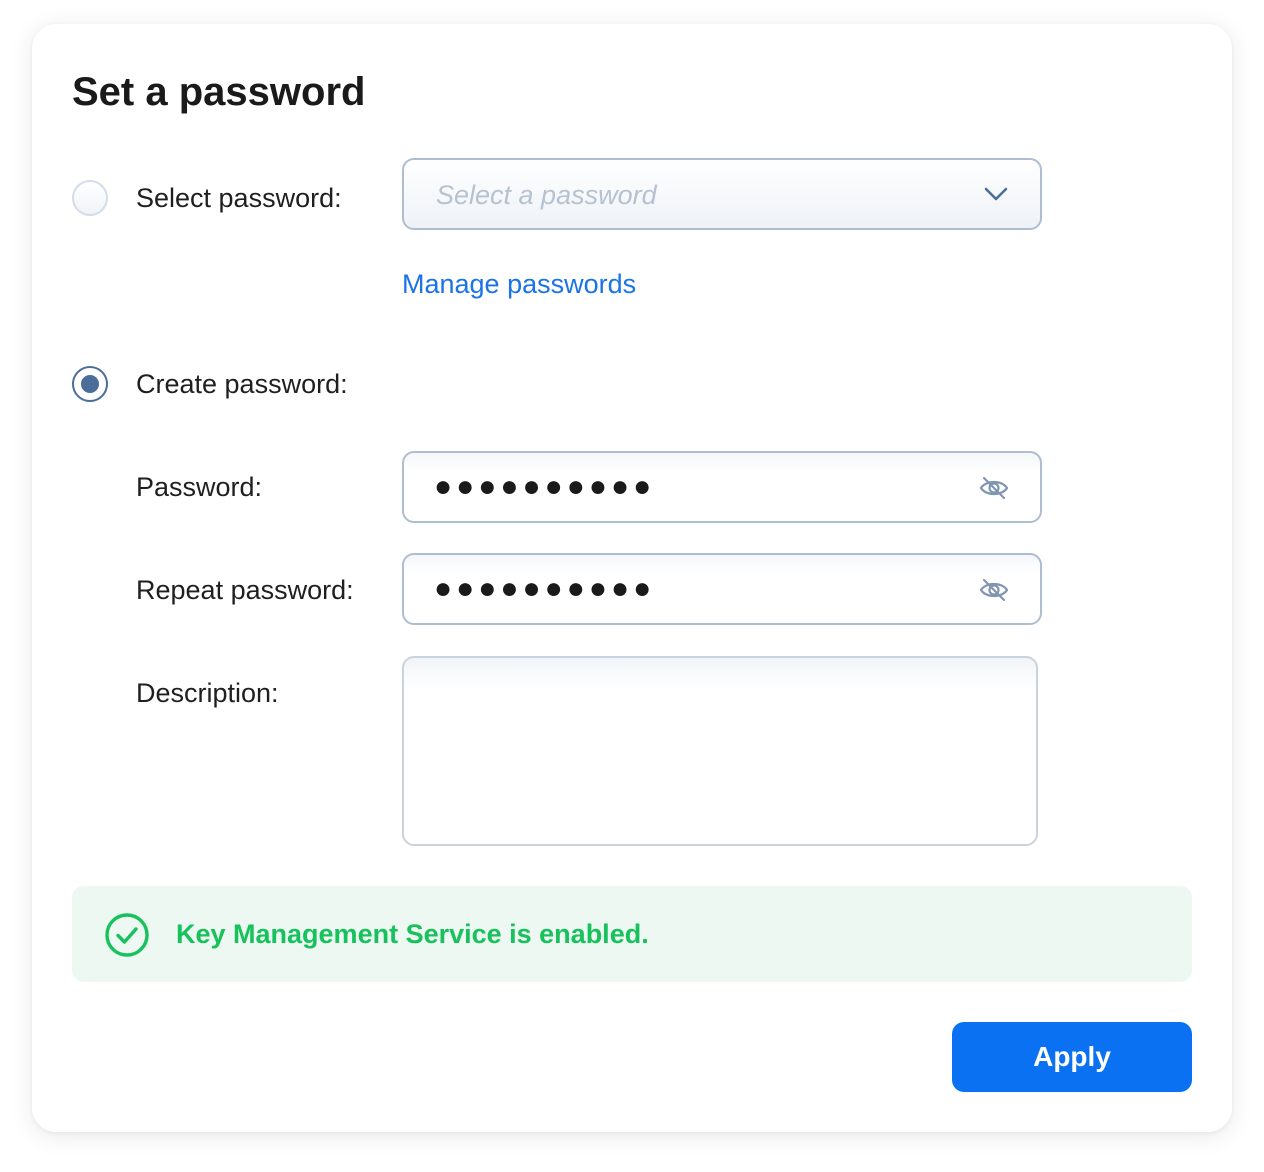  I want to click on manage-passwords-link: Manage passwords, so click(519, 284).